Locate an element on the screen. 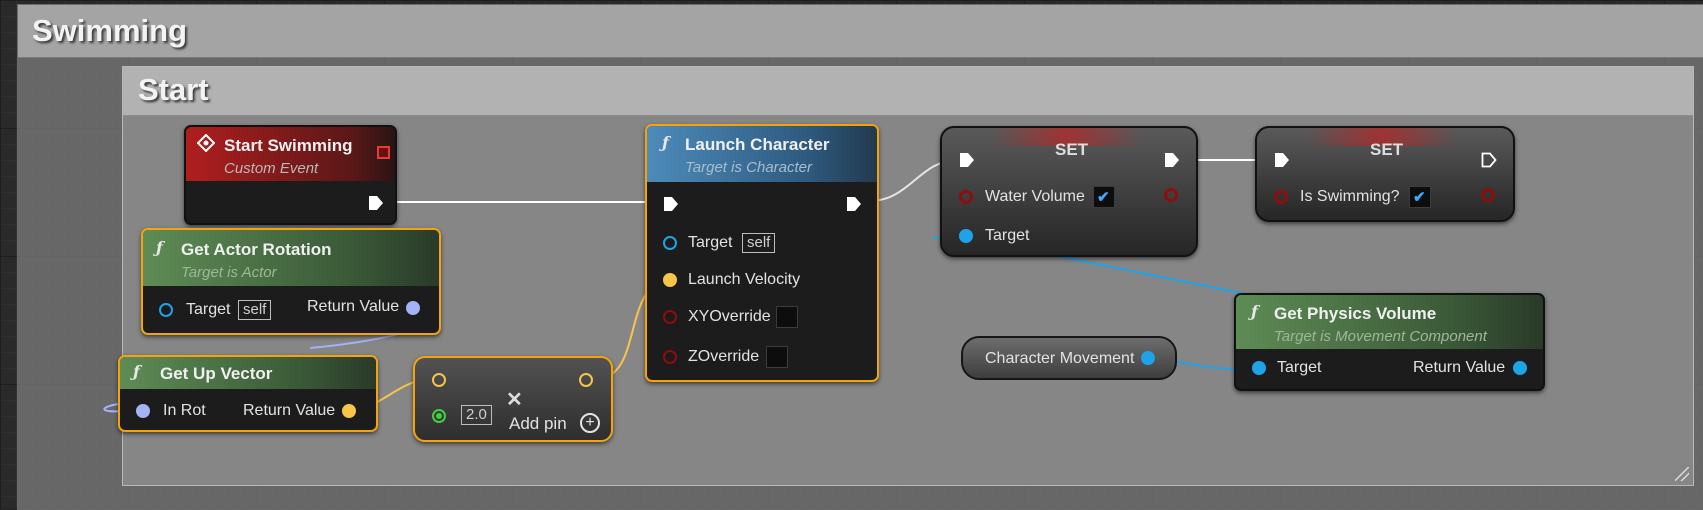 This screenshot has height=510, width=1703. is-swimming-input-pin is located at coordinates (1281, 197).